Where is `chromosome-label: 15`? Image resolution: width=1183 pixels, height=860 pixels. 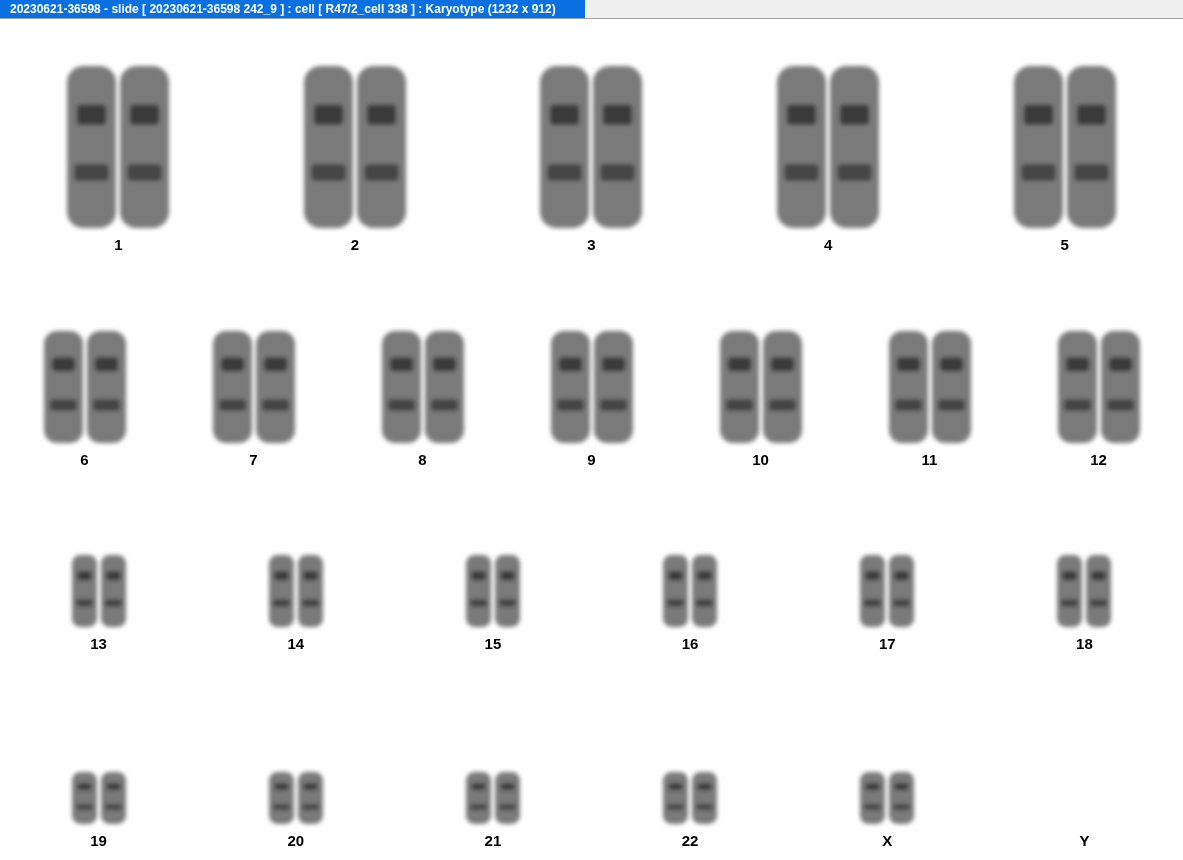
chromosome-label: 15 is located at coordinates (493, 644).